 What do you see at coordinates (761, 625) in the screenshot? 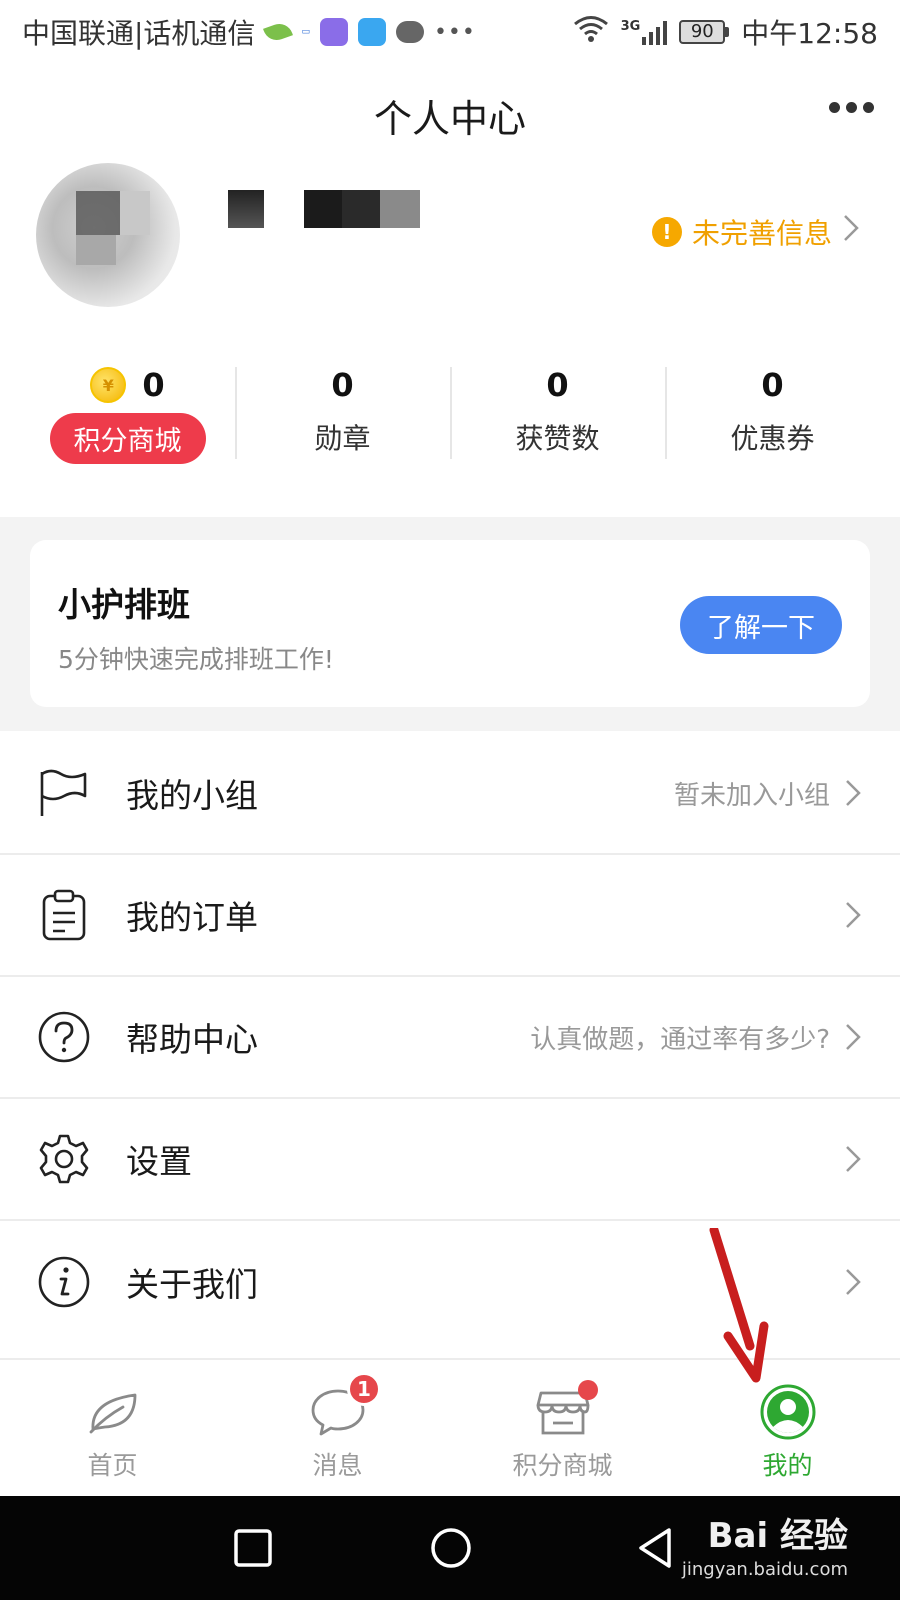
I see `learn-more-button: 了解一下` at bounding box center [761, 625].